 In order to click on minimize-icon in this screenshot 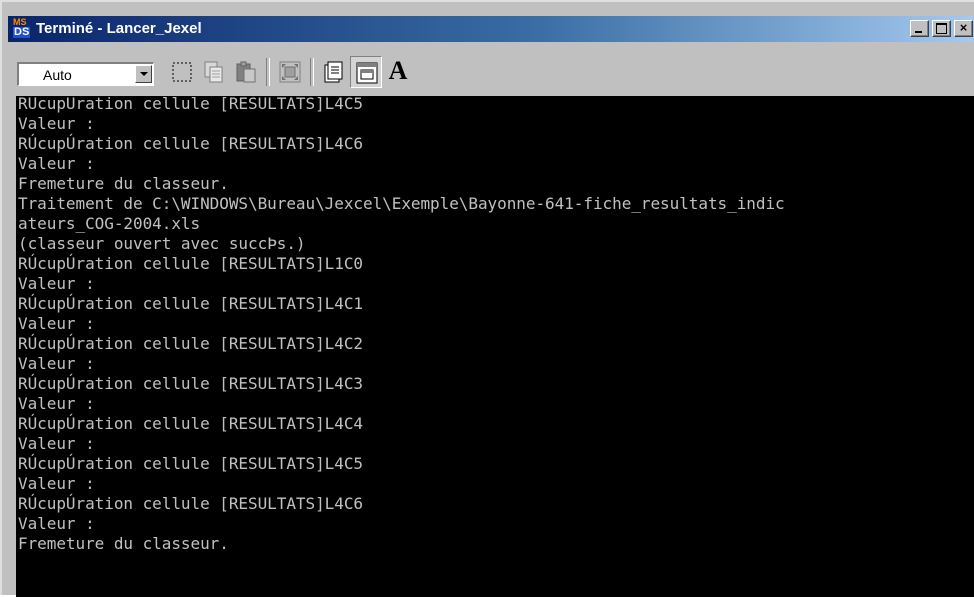, I will do `click(918, 32)`.